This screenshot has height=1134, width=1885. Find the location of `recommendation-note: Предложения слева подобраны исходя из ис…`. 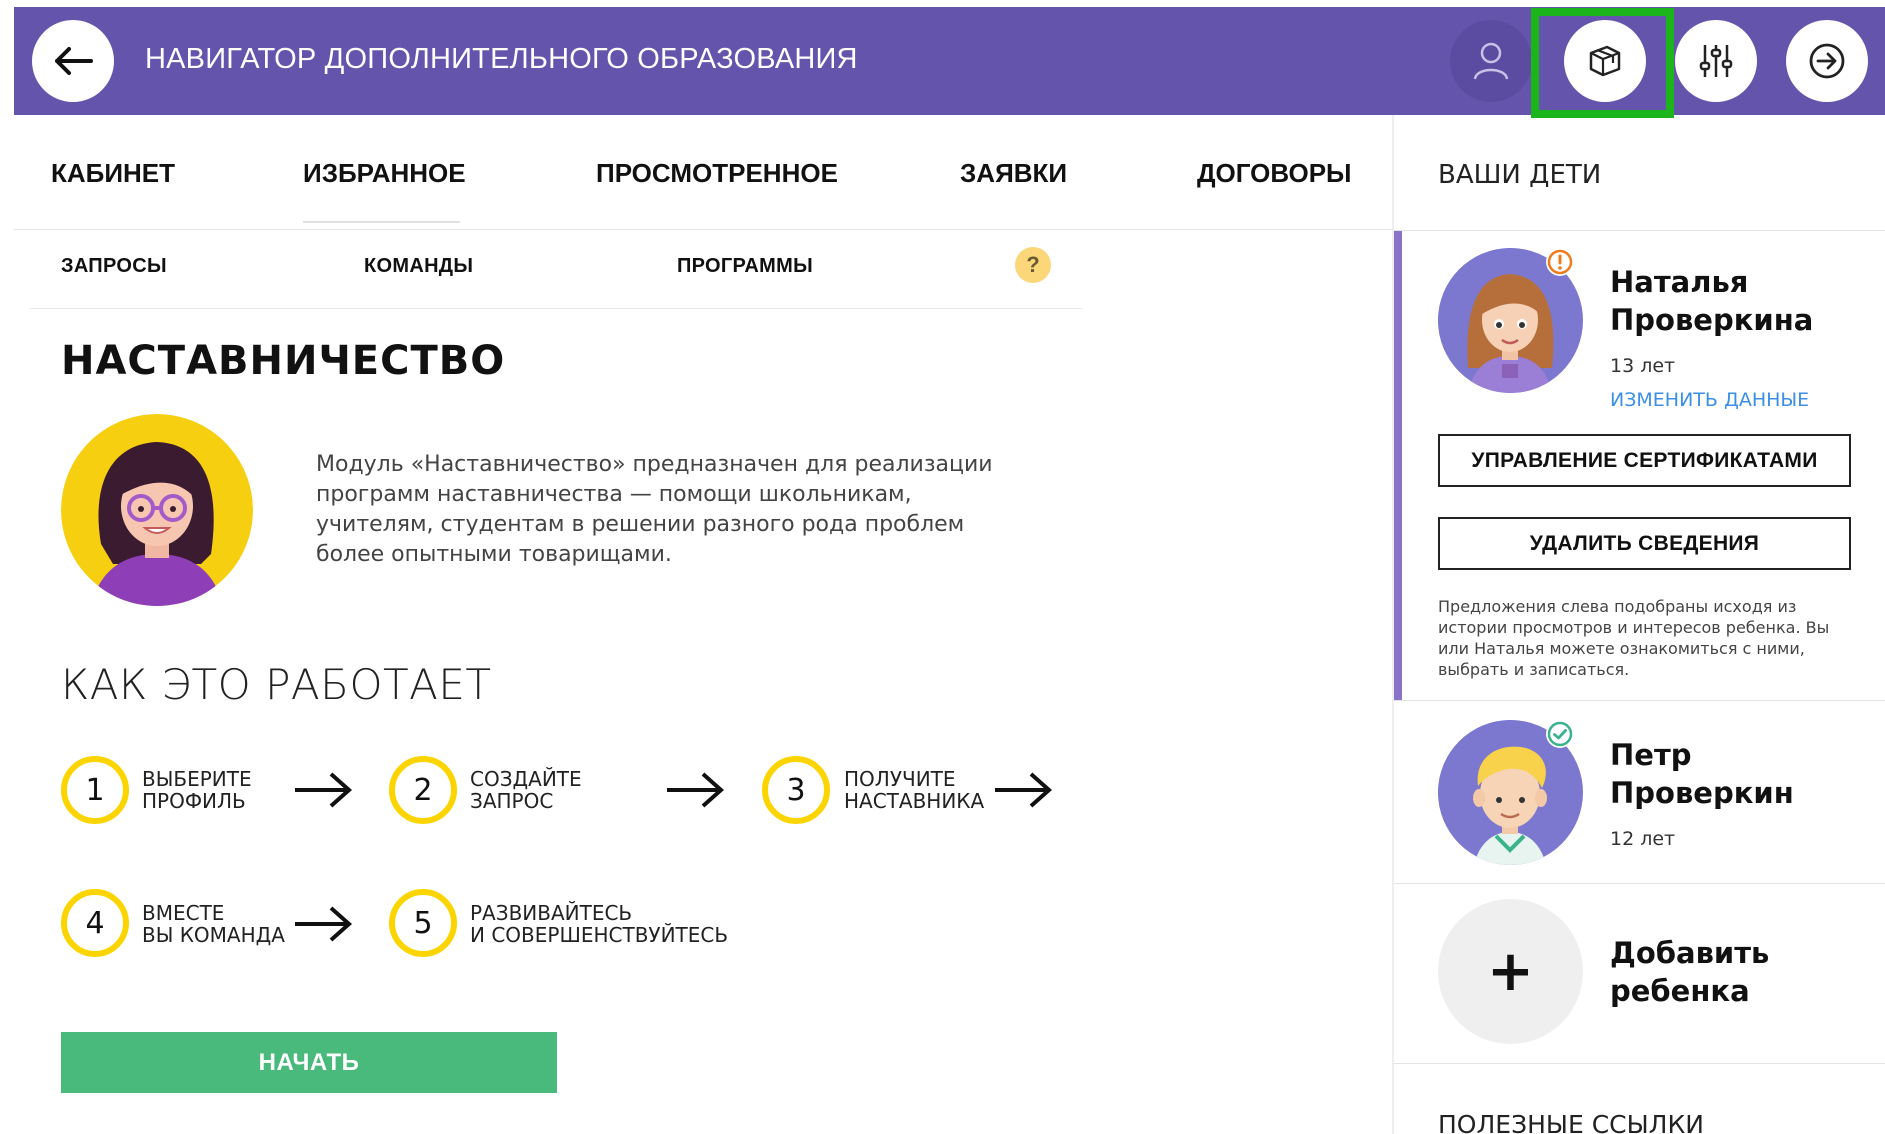

recommendation-note: Предложения слева подобраны исходя из ис… is located at coordinates (1634, 638).